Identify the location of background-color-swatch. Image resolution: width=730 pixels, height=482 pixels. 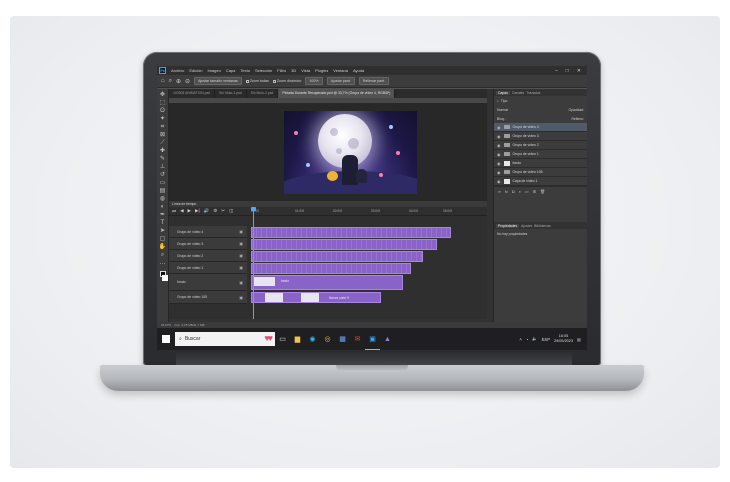
(164, 278).